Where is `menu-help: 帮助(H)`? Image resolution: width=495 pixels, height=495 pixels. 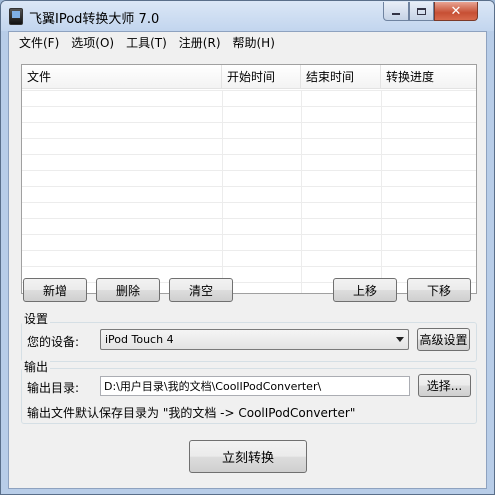 menu-help: 帮助(H) is located at coordinates (254, 43).